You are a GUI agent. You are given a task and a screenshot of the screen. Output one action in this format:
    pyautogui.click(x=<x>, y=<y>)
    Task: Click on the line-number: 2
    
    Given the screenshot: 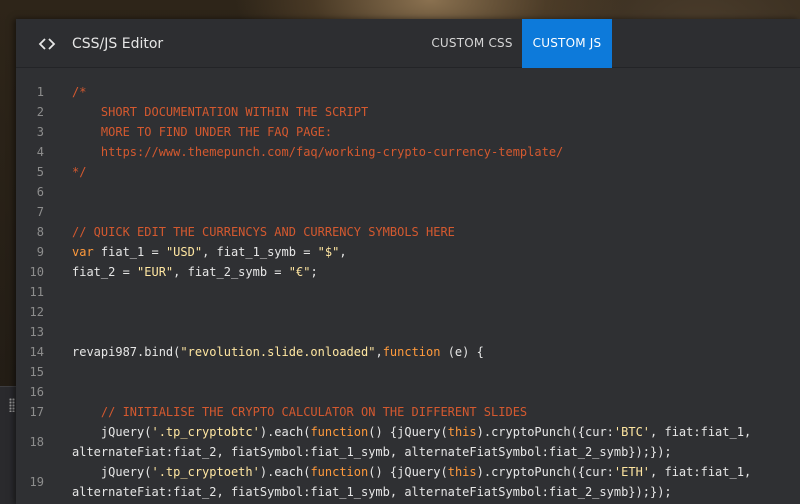 What is the action you would take?
    pyautogui.click(x=40, y=112)
    